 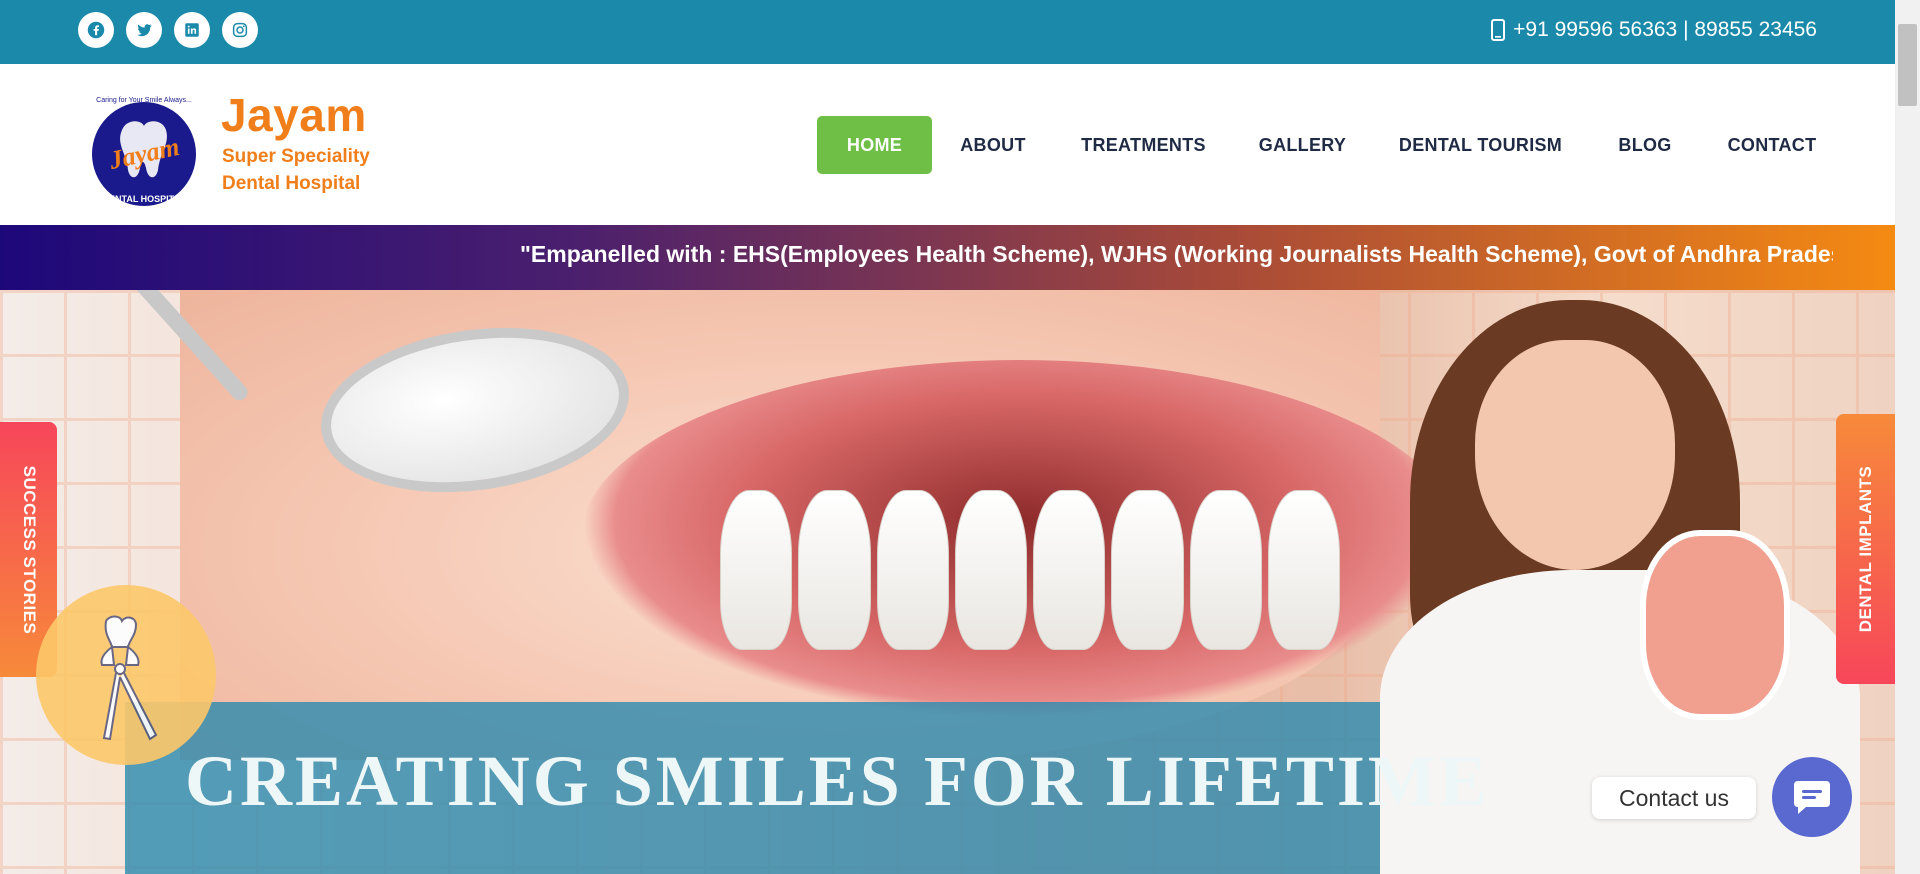 I want to click on dental-tool-badge, so click(x=126, y=675).